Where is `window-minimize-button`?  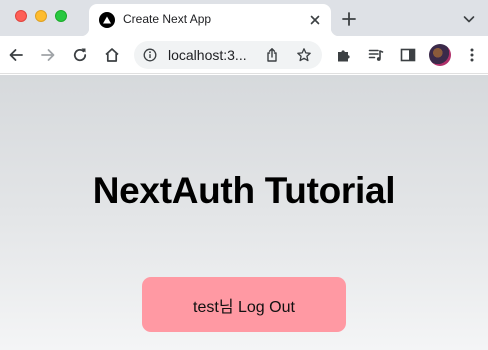 window-minimize-button is located at coordinates (41, 16).